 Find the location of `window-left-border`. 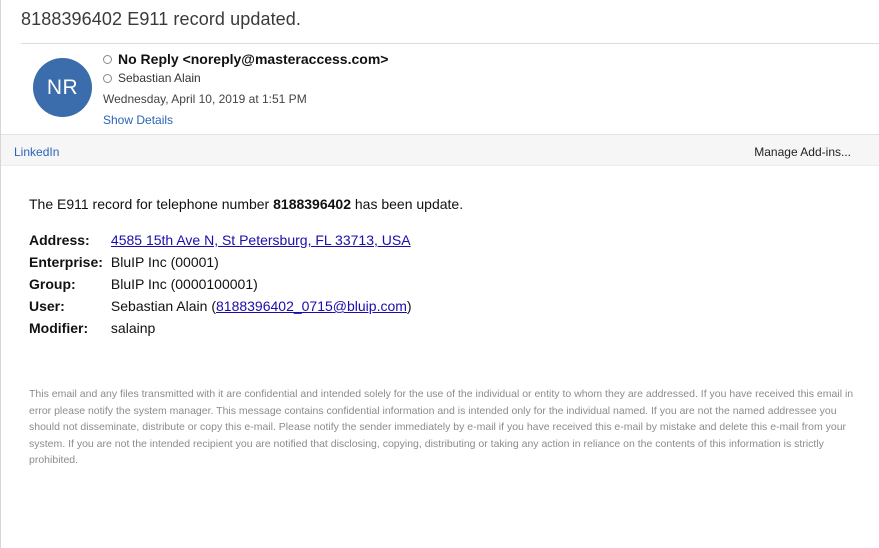

window-left-border is located at coordinates (0, 274).